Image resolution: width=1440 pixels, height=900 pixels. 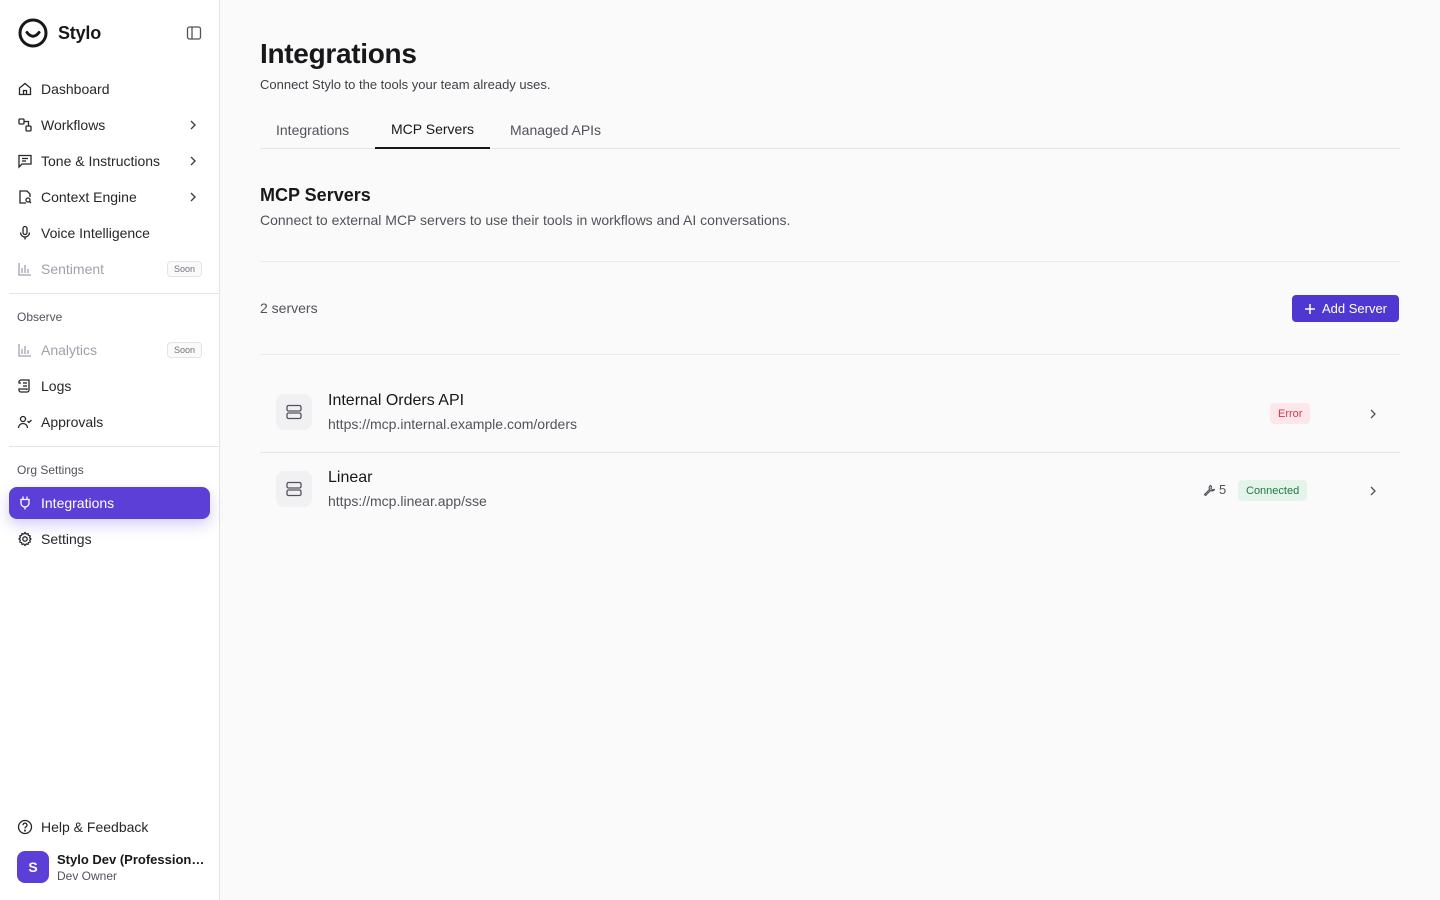 I want to click on tab-managed-apis: Managed APIs, so click(x=555, y=129).